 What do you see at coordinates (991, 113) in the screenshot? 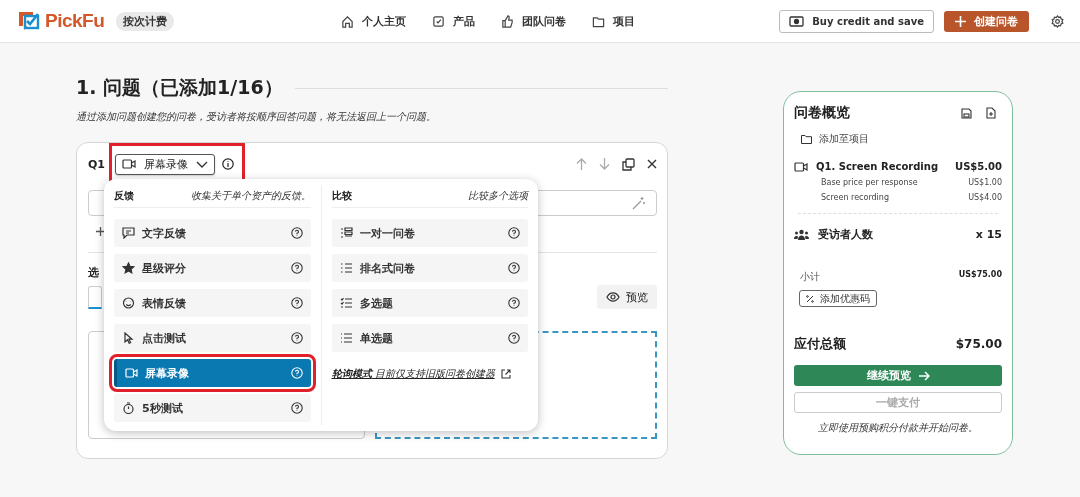
I see `document-plus-icon` at bounding box center [991, 113].